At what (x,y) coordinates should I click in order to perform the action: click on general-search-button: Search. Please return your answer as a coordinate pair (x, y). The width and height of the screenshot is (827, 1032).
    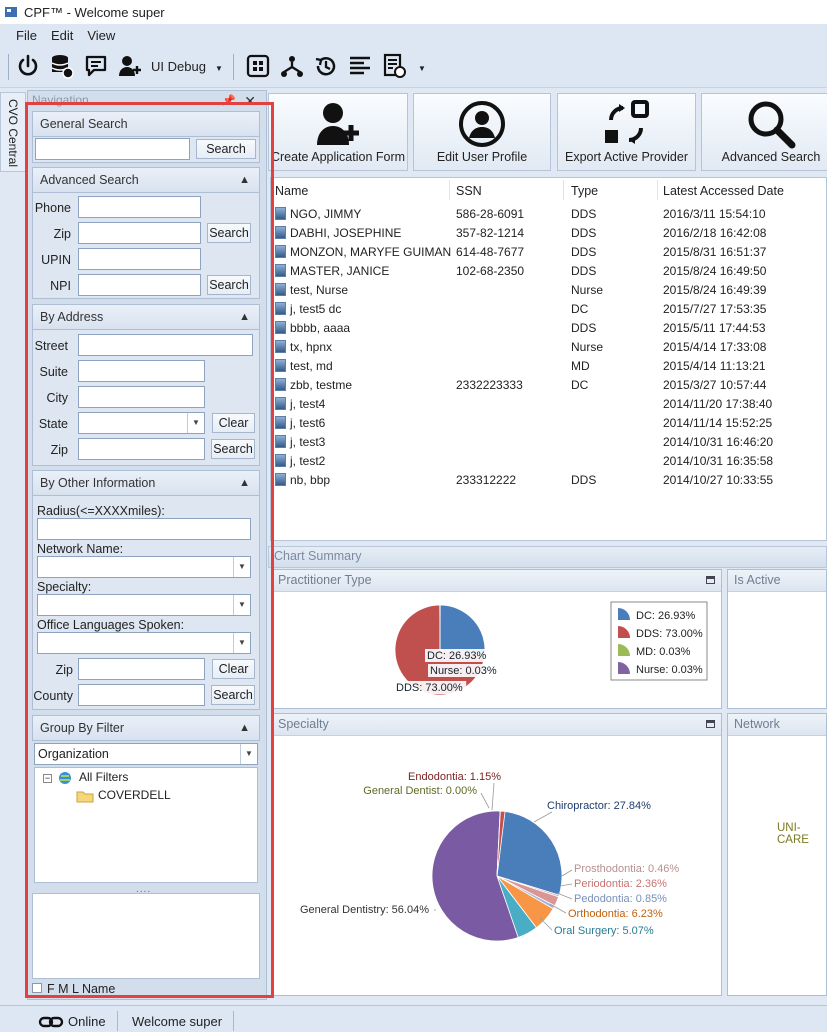
    Looking at the image, I should click on (226, 149).